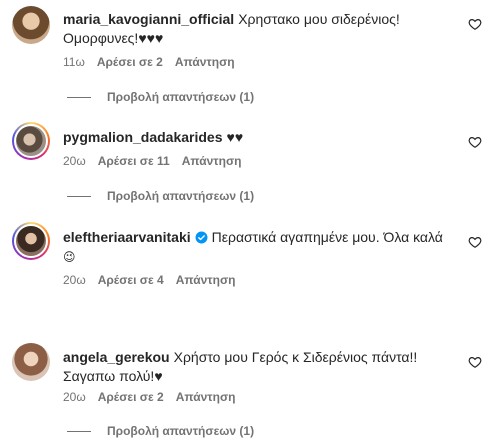 The height and width of the screenshot is (441, 491). Describe the element at coordinates (263, 137) in the screenshot. I see `comment-text: pygmalion_dadakarides ♥♥` at that location.